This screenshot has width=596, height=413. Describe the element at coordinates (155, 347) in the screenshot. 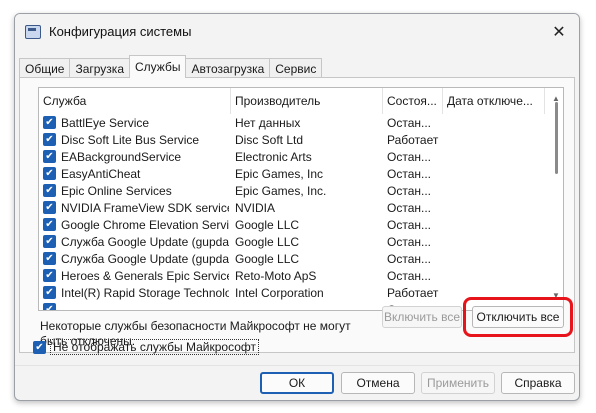

I see `hide-microsoft-services-label: Не отображать службы Майкрософт` at that location.